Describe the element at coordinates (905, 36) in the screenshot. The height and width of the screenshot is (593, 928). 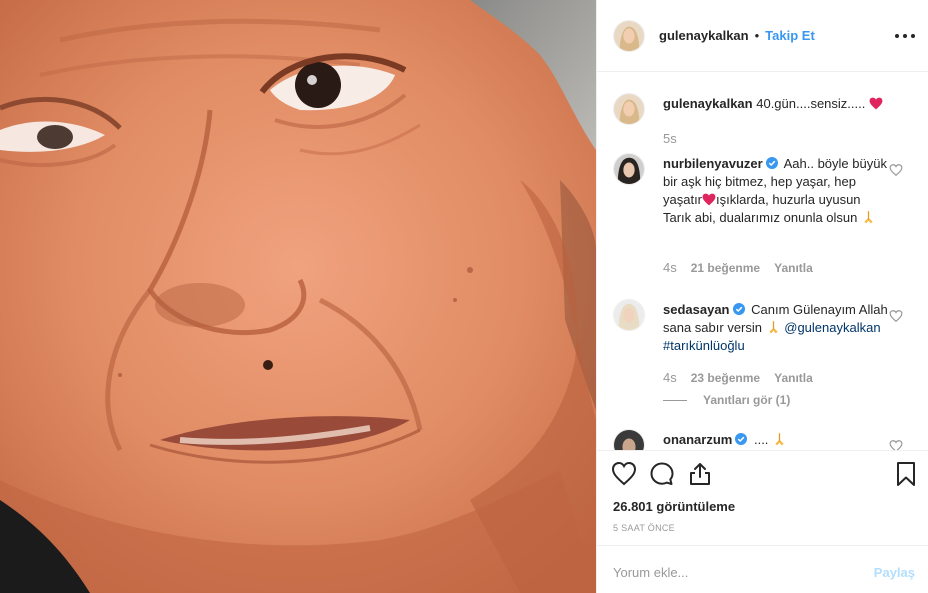
I see `more-options-icon` at that location.